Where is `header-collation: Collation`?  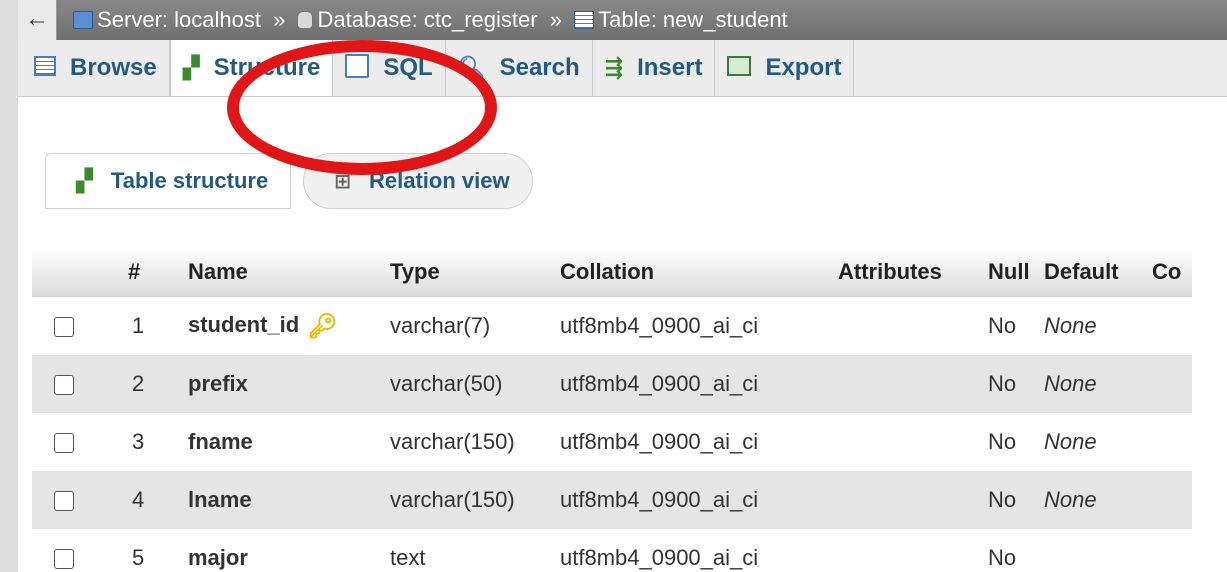 header-collation: Collation is located at coordinates (699, 272).